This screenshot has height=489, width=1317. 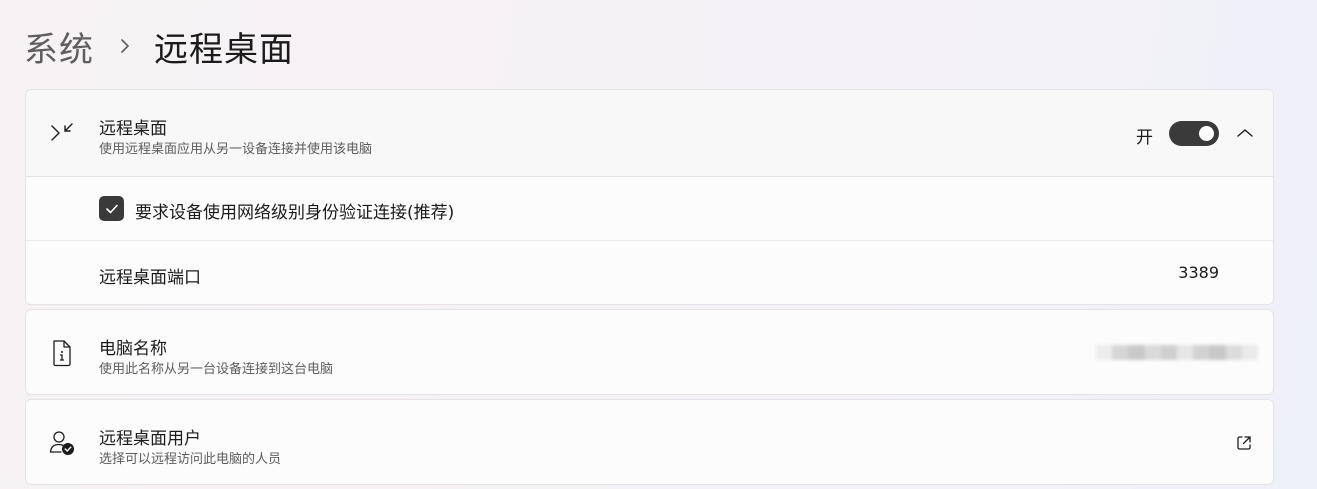 I want to click on pc-name-subtitle: 使用此名称从另一台设备连接到这台电脑, so click(x=216, y=369).